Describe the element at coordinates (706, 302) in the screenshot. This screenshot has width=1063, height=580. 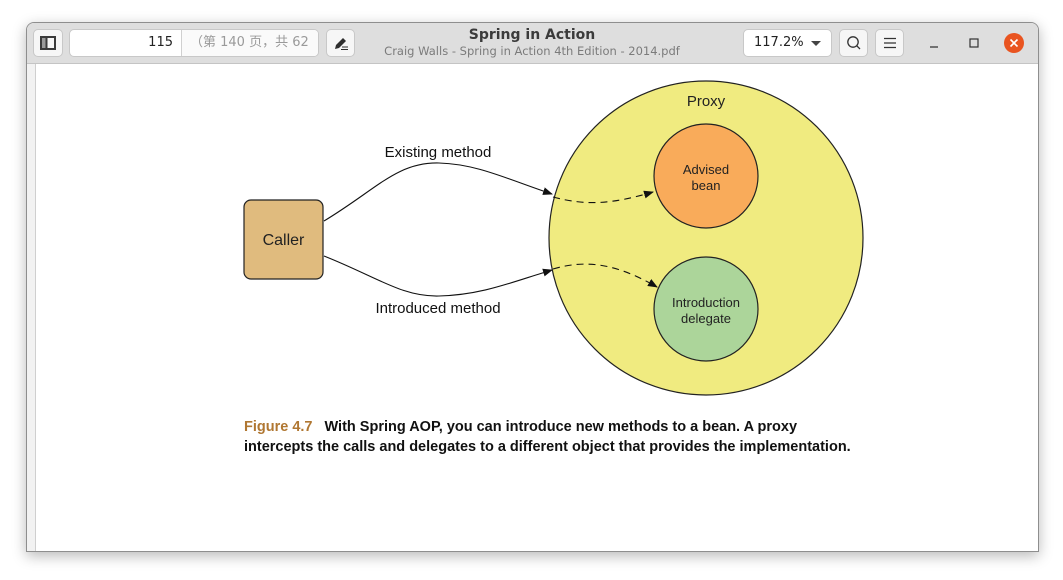
I see `delegate-label-line1: Introduction` at that location.